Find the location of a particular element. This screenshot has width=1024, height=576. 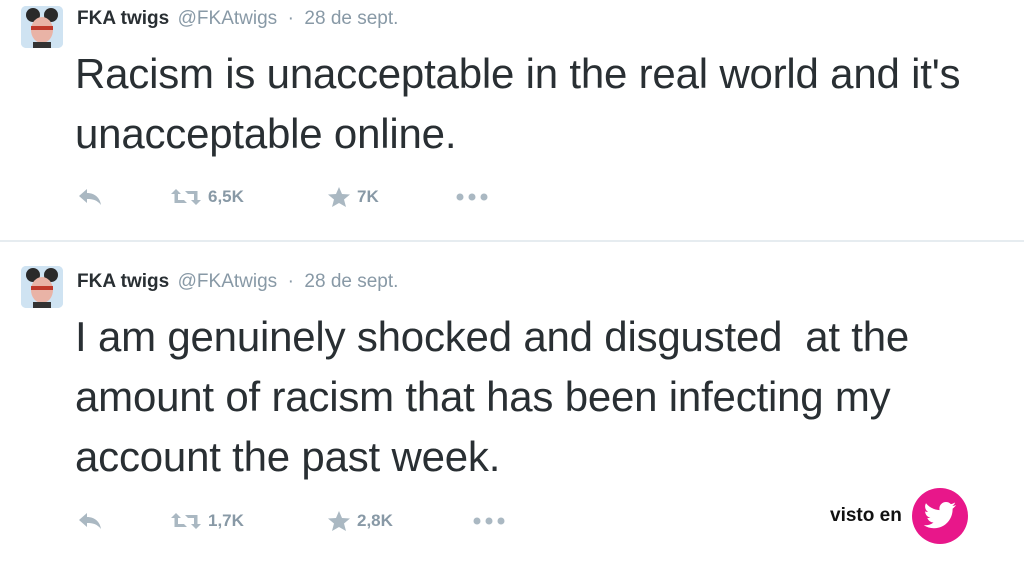

retweet-count: 1,7K is located at coordinates (226, 520).